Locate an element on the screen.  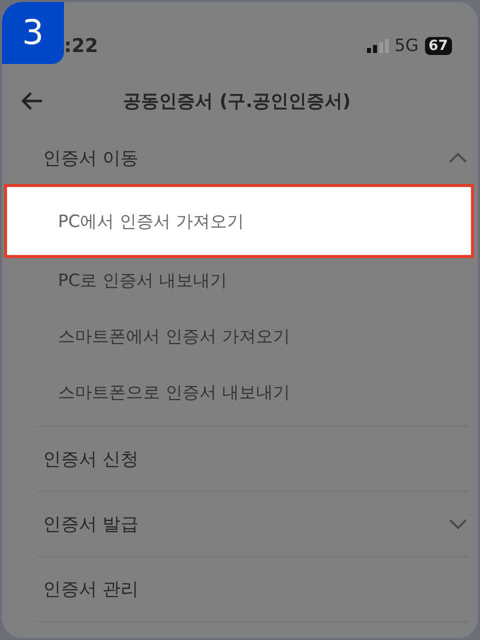
menu-item: 인증서 이동 is located at coordinates (252, 158).